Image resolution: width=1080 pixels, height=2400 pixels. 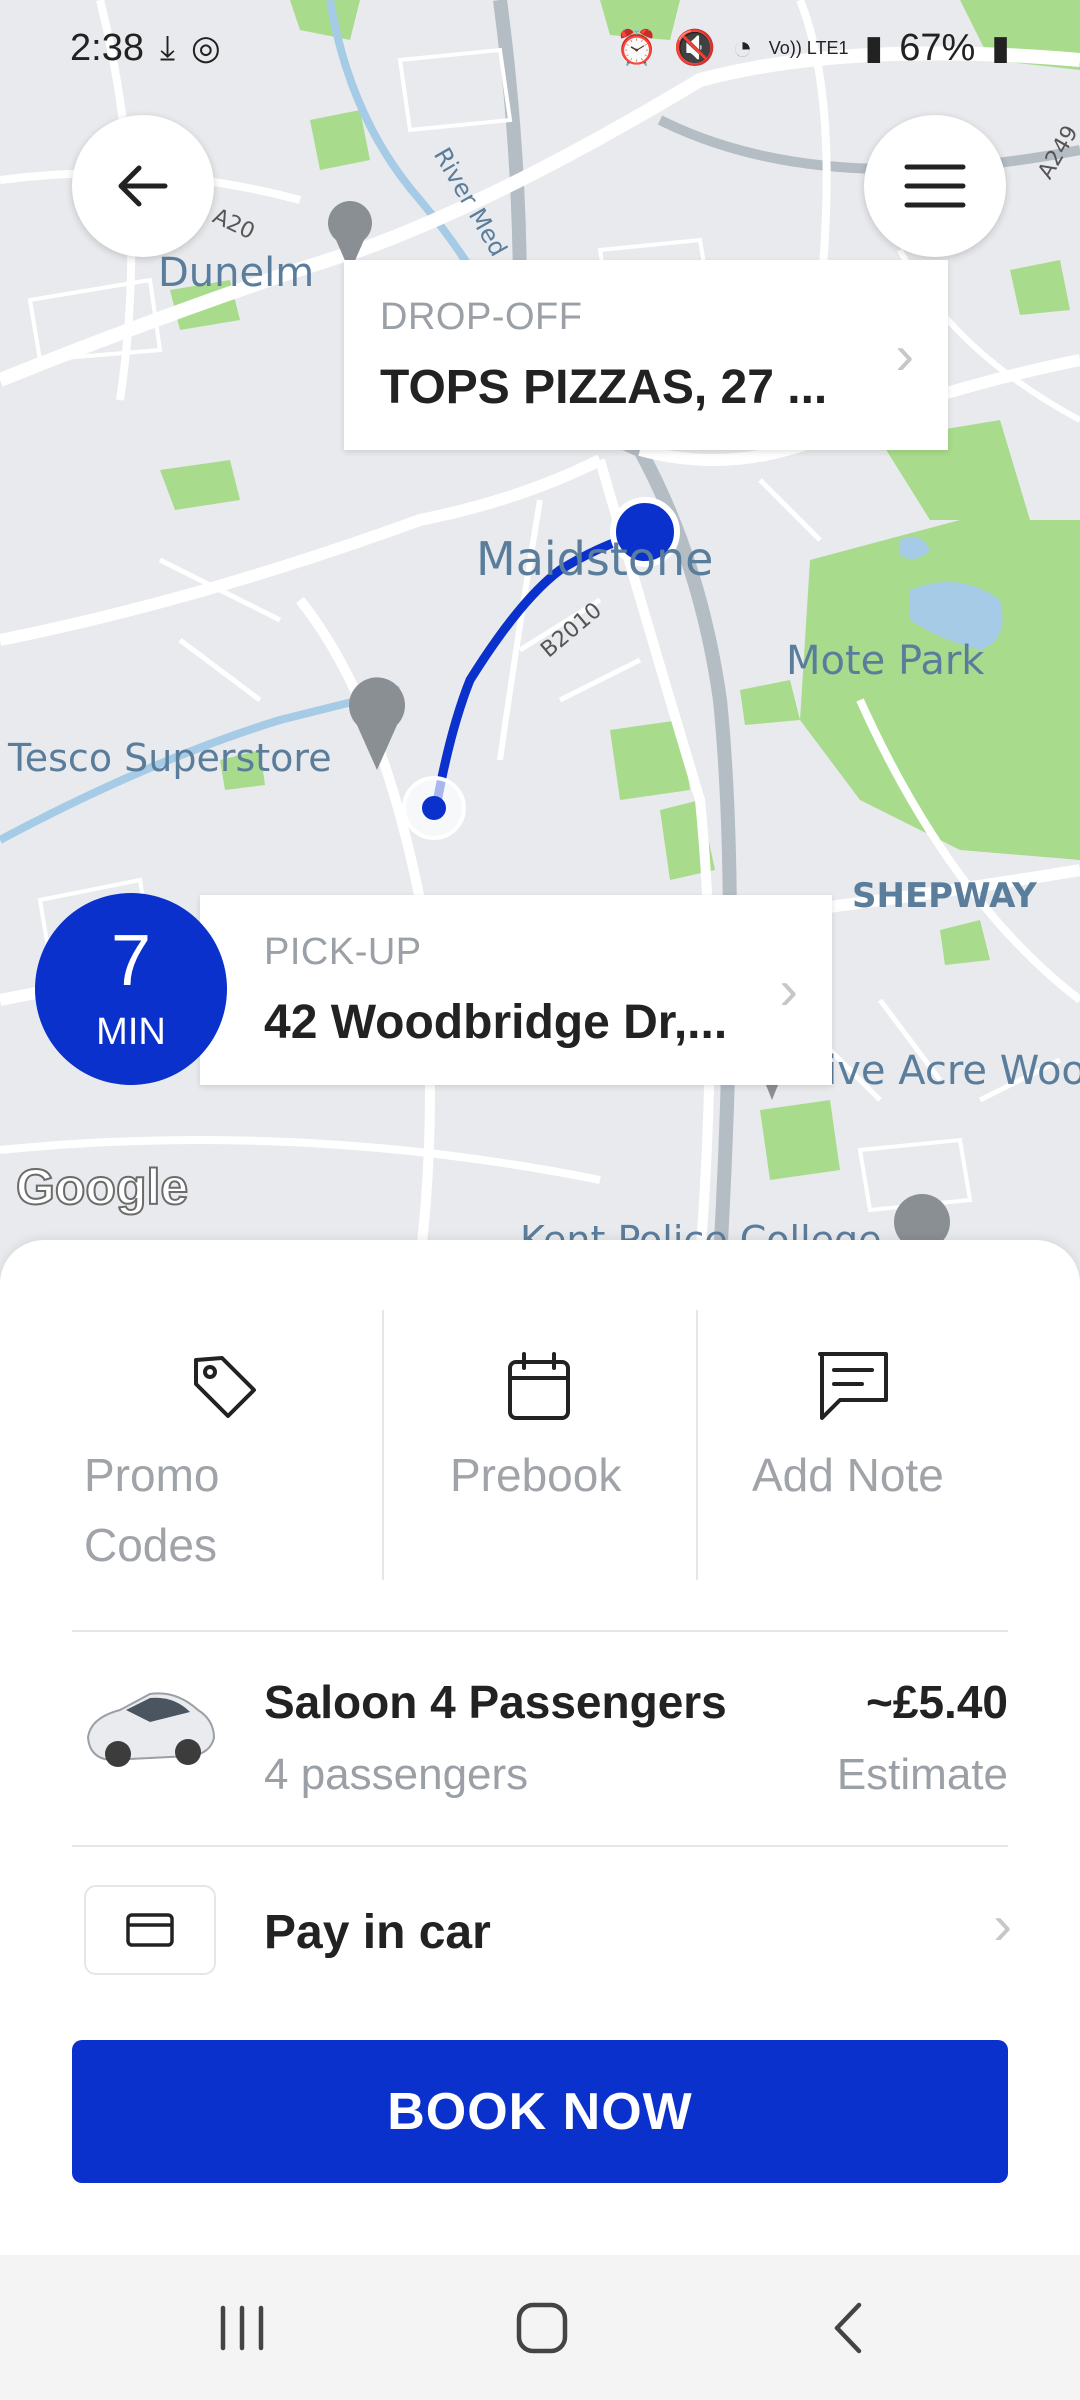 I want to click on eta-minutes: 7, so click(x=131, y=960).